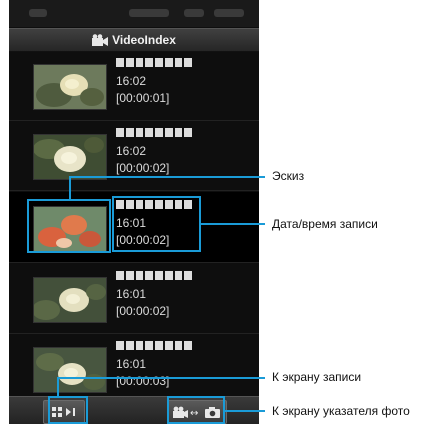 Image resolution: width=435 pixels, height=424 pixels. I want to click on list-item: 16:01 [00:00:03], so click(134, 368).